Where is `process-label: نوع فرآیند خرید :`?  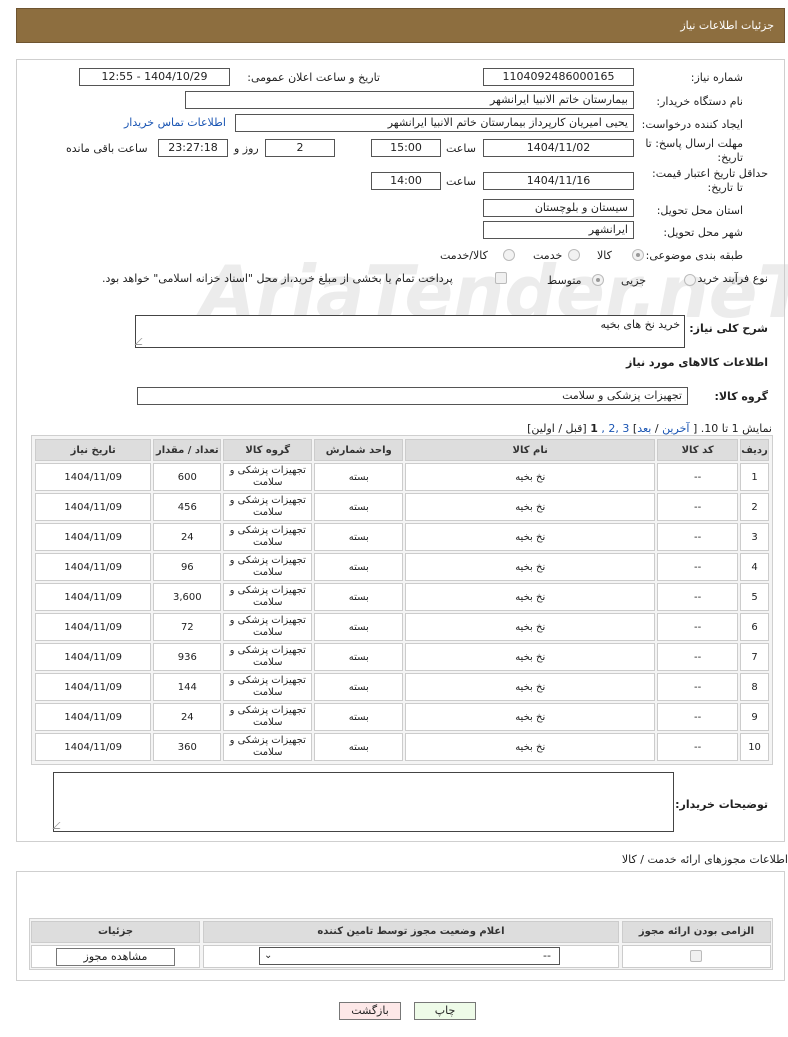 process-label: نوع فرآیند خرید : is located at coordinates (729, 278).